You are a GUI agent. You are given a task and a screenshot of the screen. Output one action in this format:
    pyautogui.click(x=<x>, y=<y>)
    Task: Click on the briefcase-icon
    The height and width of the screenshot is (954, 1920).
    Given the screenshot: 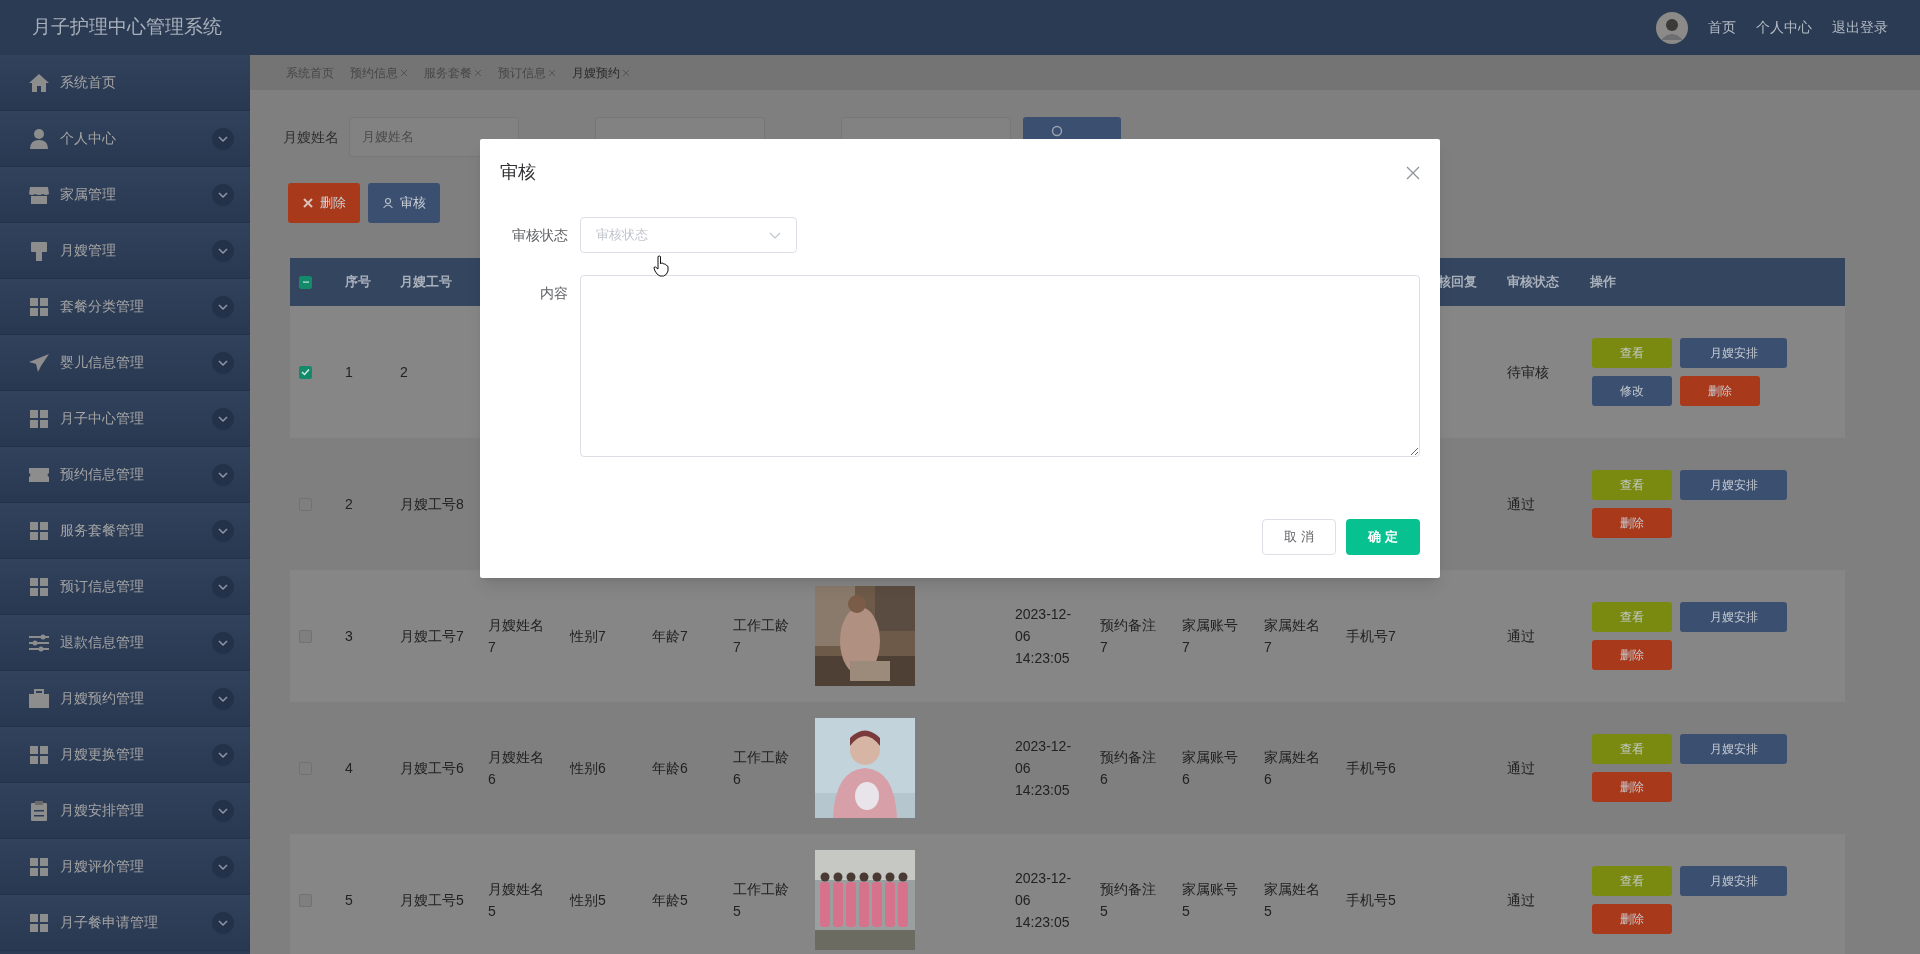 What is the action you would take?
    pyautogui.click(x=39, y=698)
    